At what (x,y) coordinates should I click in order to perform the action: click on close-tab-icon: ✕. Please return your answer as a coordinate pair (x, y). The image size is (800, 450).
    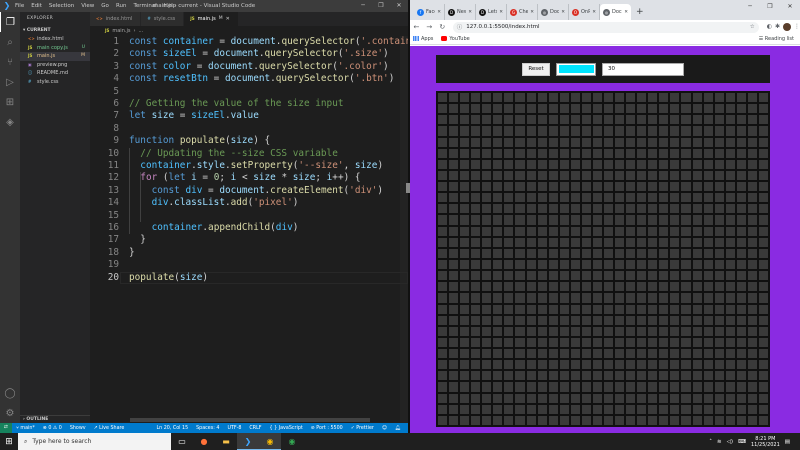
    Looking at the image, I should click on (594, 12).